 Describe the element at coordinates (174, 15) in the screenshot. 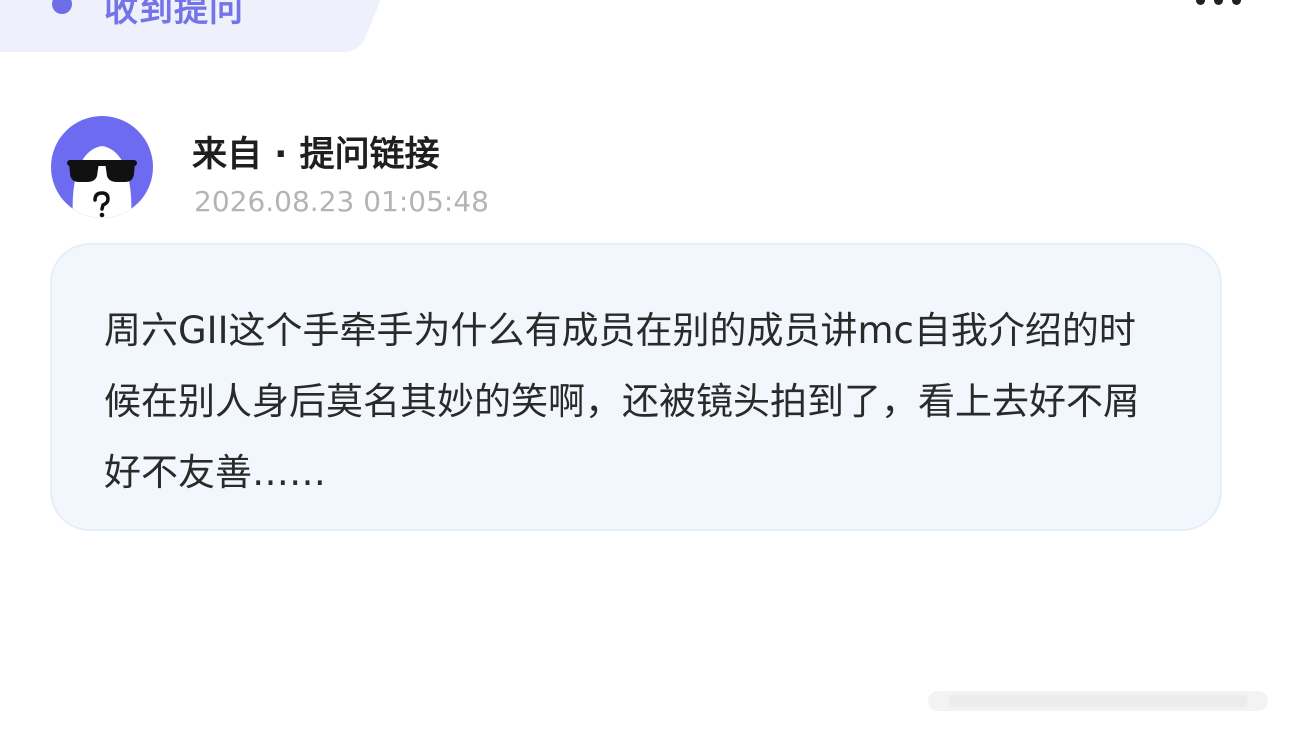

I see `page-title: 收到提问` at that location.